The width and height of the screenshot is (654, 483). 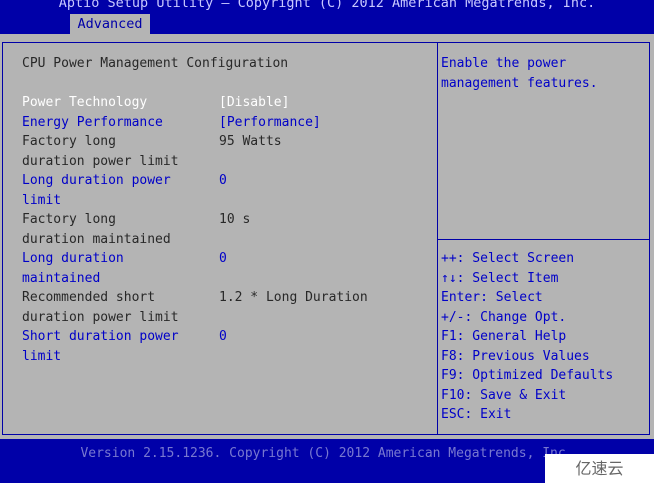 I want to click on factory-long-duration-power-limit-label-line1: Factory long, so click(x=69, y=141).